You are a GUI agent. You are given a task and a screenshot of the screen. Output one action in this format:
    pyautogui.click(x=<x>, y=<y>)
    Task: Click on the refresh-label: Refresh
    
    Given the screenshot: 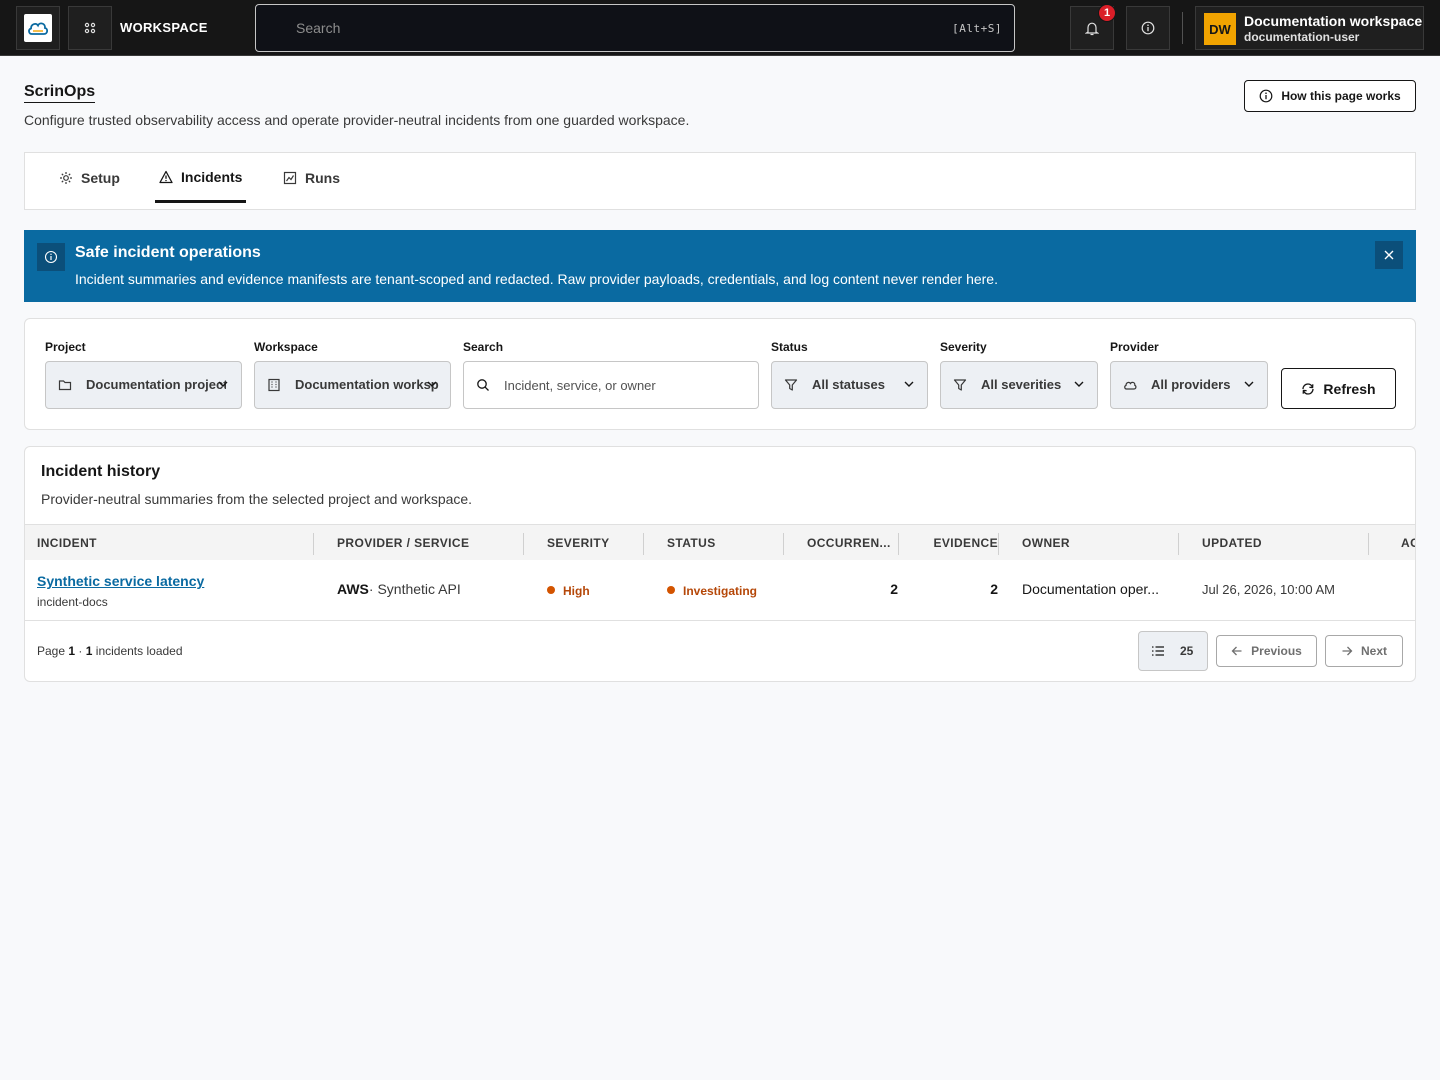 What is the action you would take?
    pyautogui.click(x=1349, y=388)
    